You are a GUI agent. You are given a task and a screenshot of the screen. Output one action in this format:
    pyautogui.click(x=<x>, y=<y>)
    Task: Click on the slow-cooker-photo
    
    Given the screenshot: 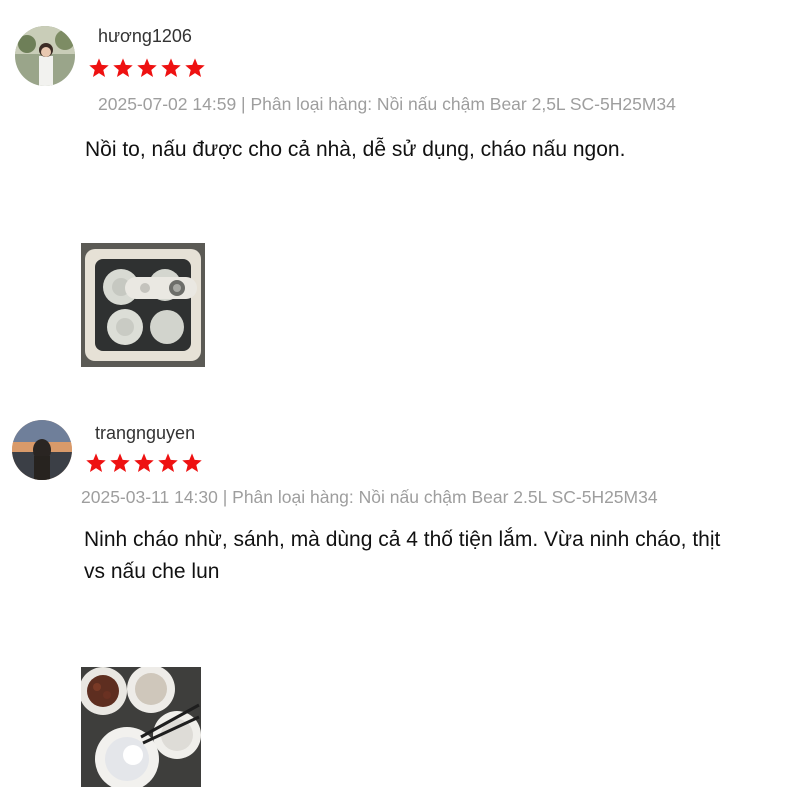 What is the action you would take?
    pyautogui.click(x=143, y=305)
    